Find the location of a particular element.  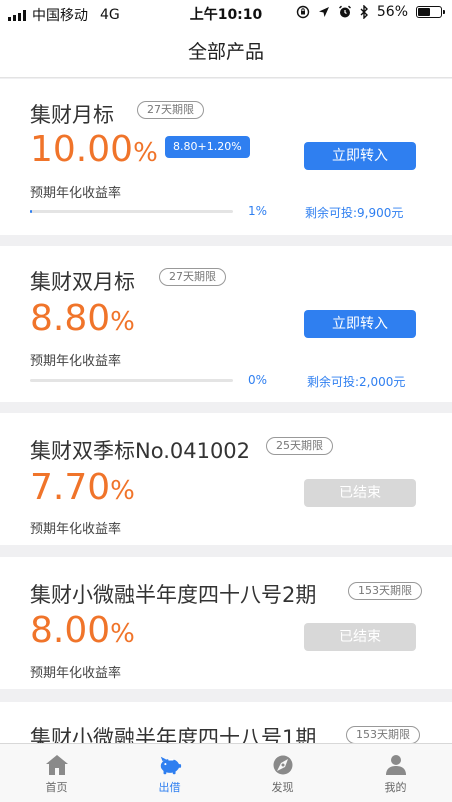

rate-number: 10.00 is located at coordinates (82, 149).